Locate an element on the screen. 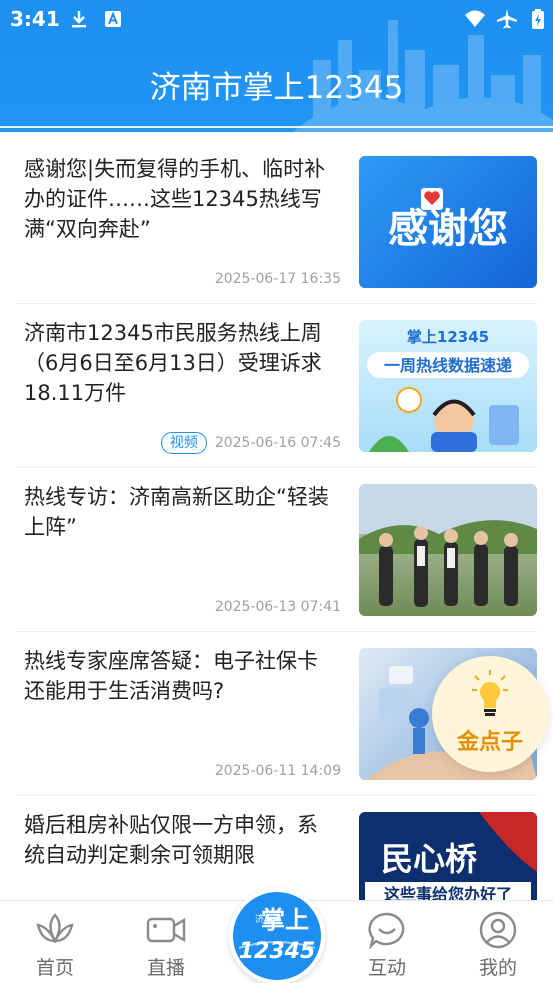  news-thumbnail is located at coordinates (448, 550).